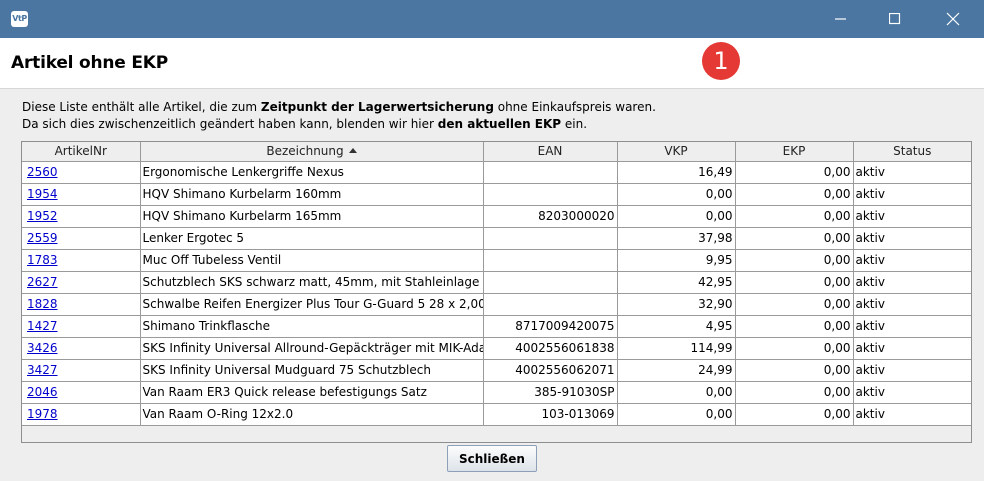 The width and height of the screenshot is (984, 481). Describe the element at coordinates (41, 348) in the screenshot. I see `artikelnr-link: 3426` at that location.